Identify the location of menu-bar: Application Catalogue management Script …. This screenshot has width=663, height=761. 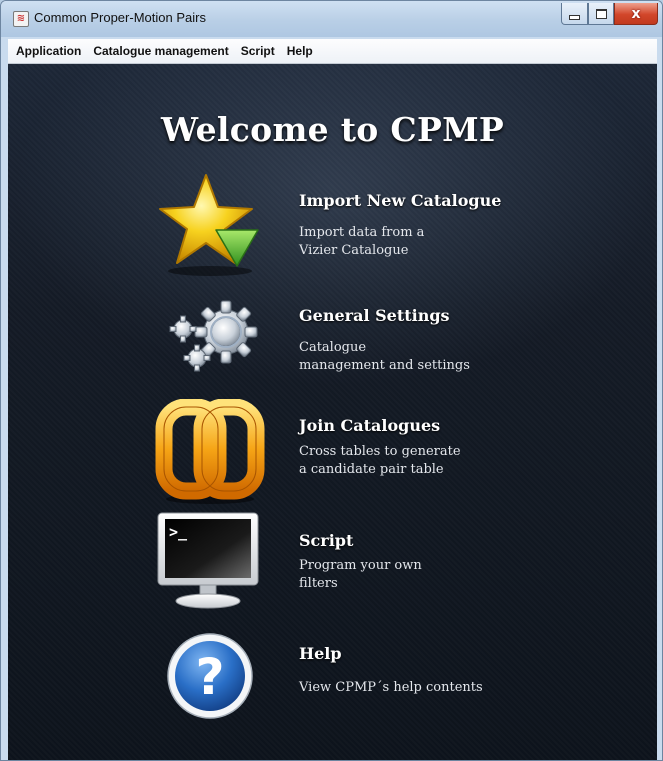
(332, 51).